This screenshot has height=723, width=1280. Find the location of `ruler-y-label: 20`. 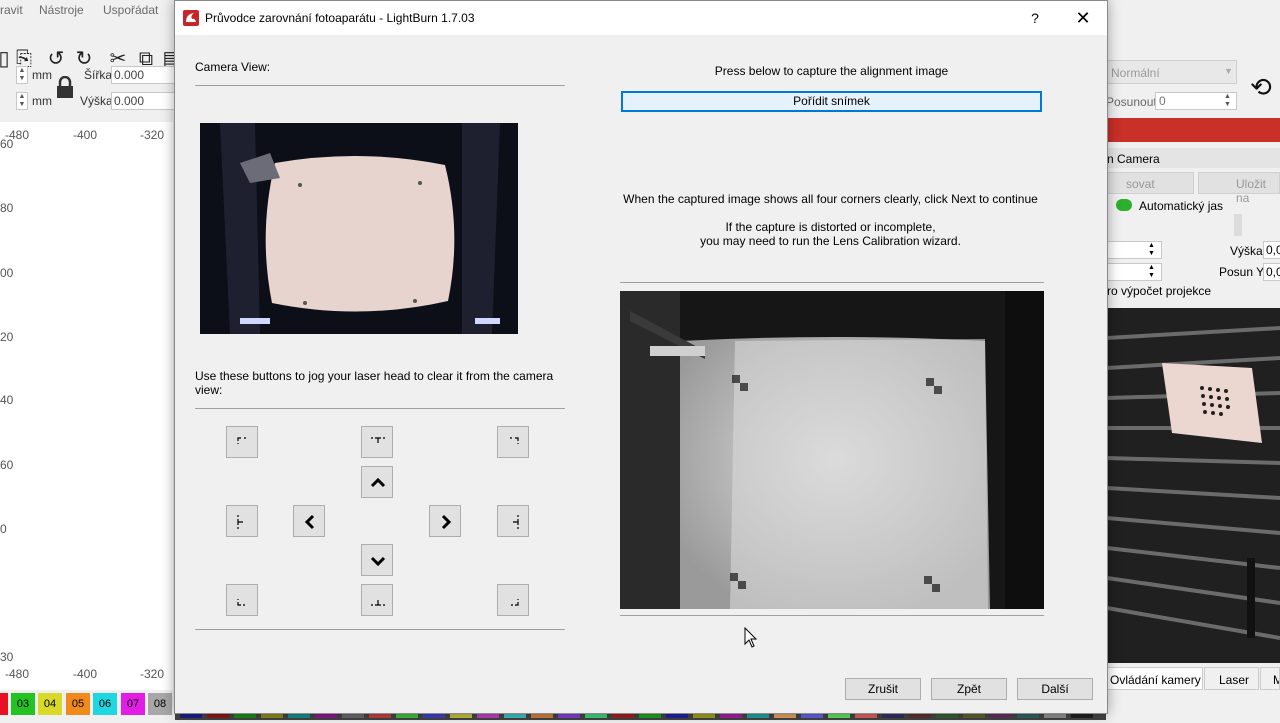

ruler-y-label: 20 is located at coordinates (7, 337).